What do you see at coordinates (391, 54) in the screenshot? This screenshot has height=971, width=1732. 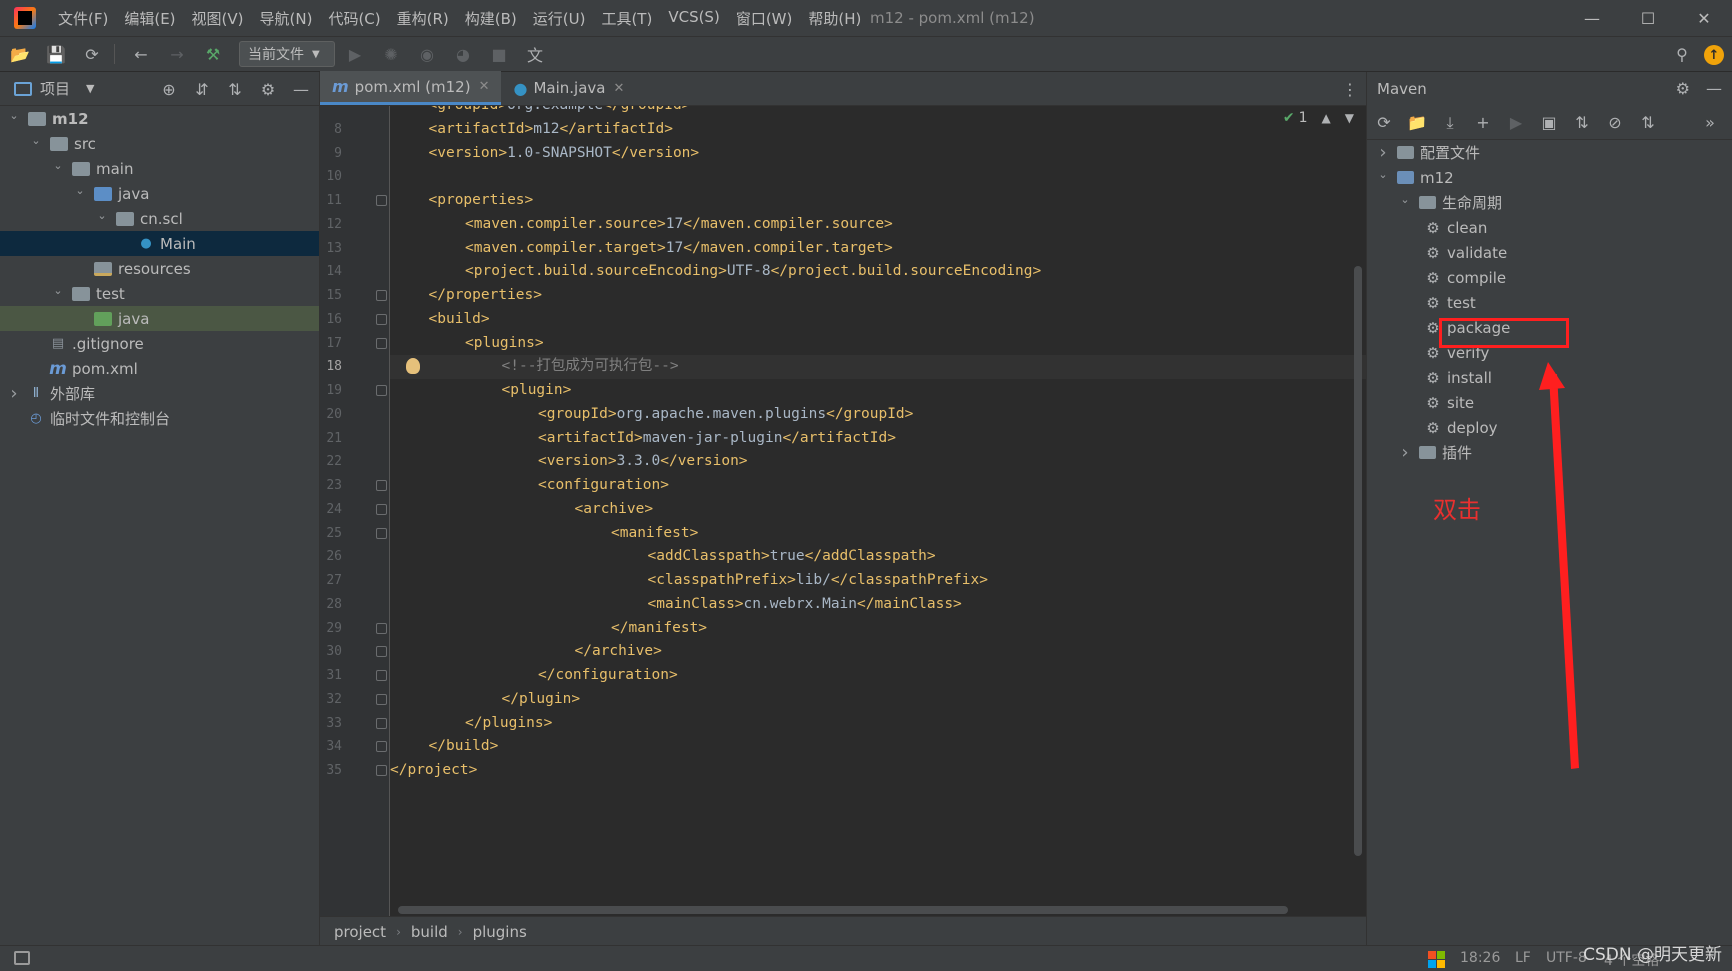 I see `debug-icon: ✺` at bounding box center [391, 54].